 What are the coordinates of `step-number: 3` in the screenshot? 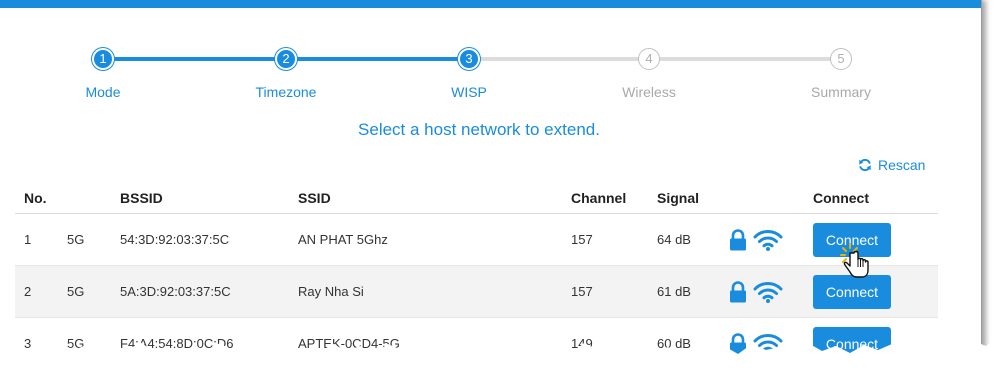 It's located at (469, 59).